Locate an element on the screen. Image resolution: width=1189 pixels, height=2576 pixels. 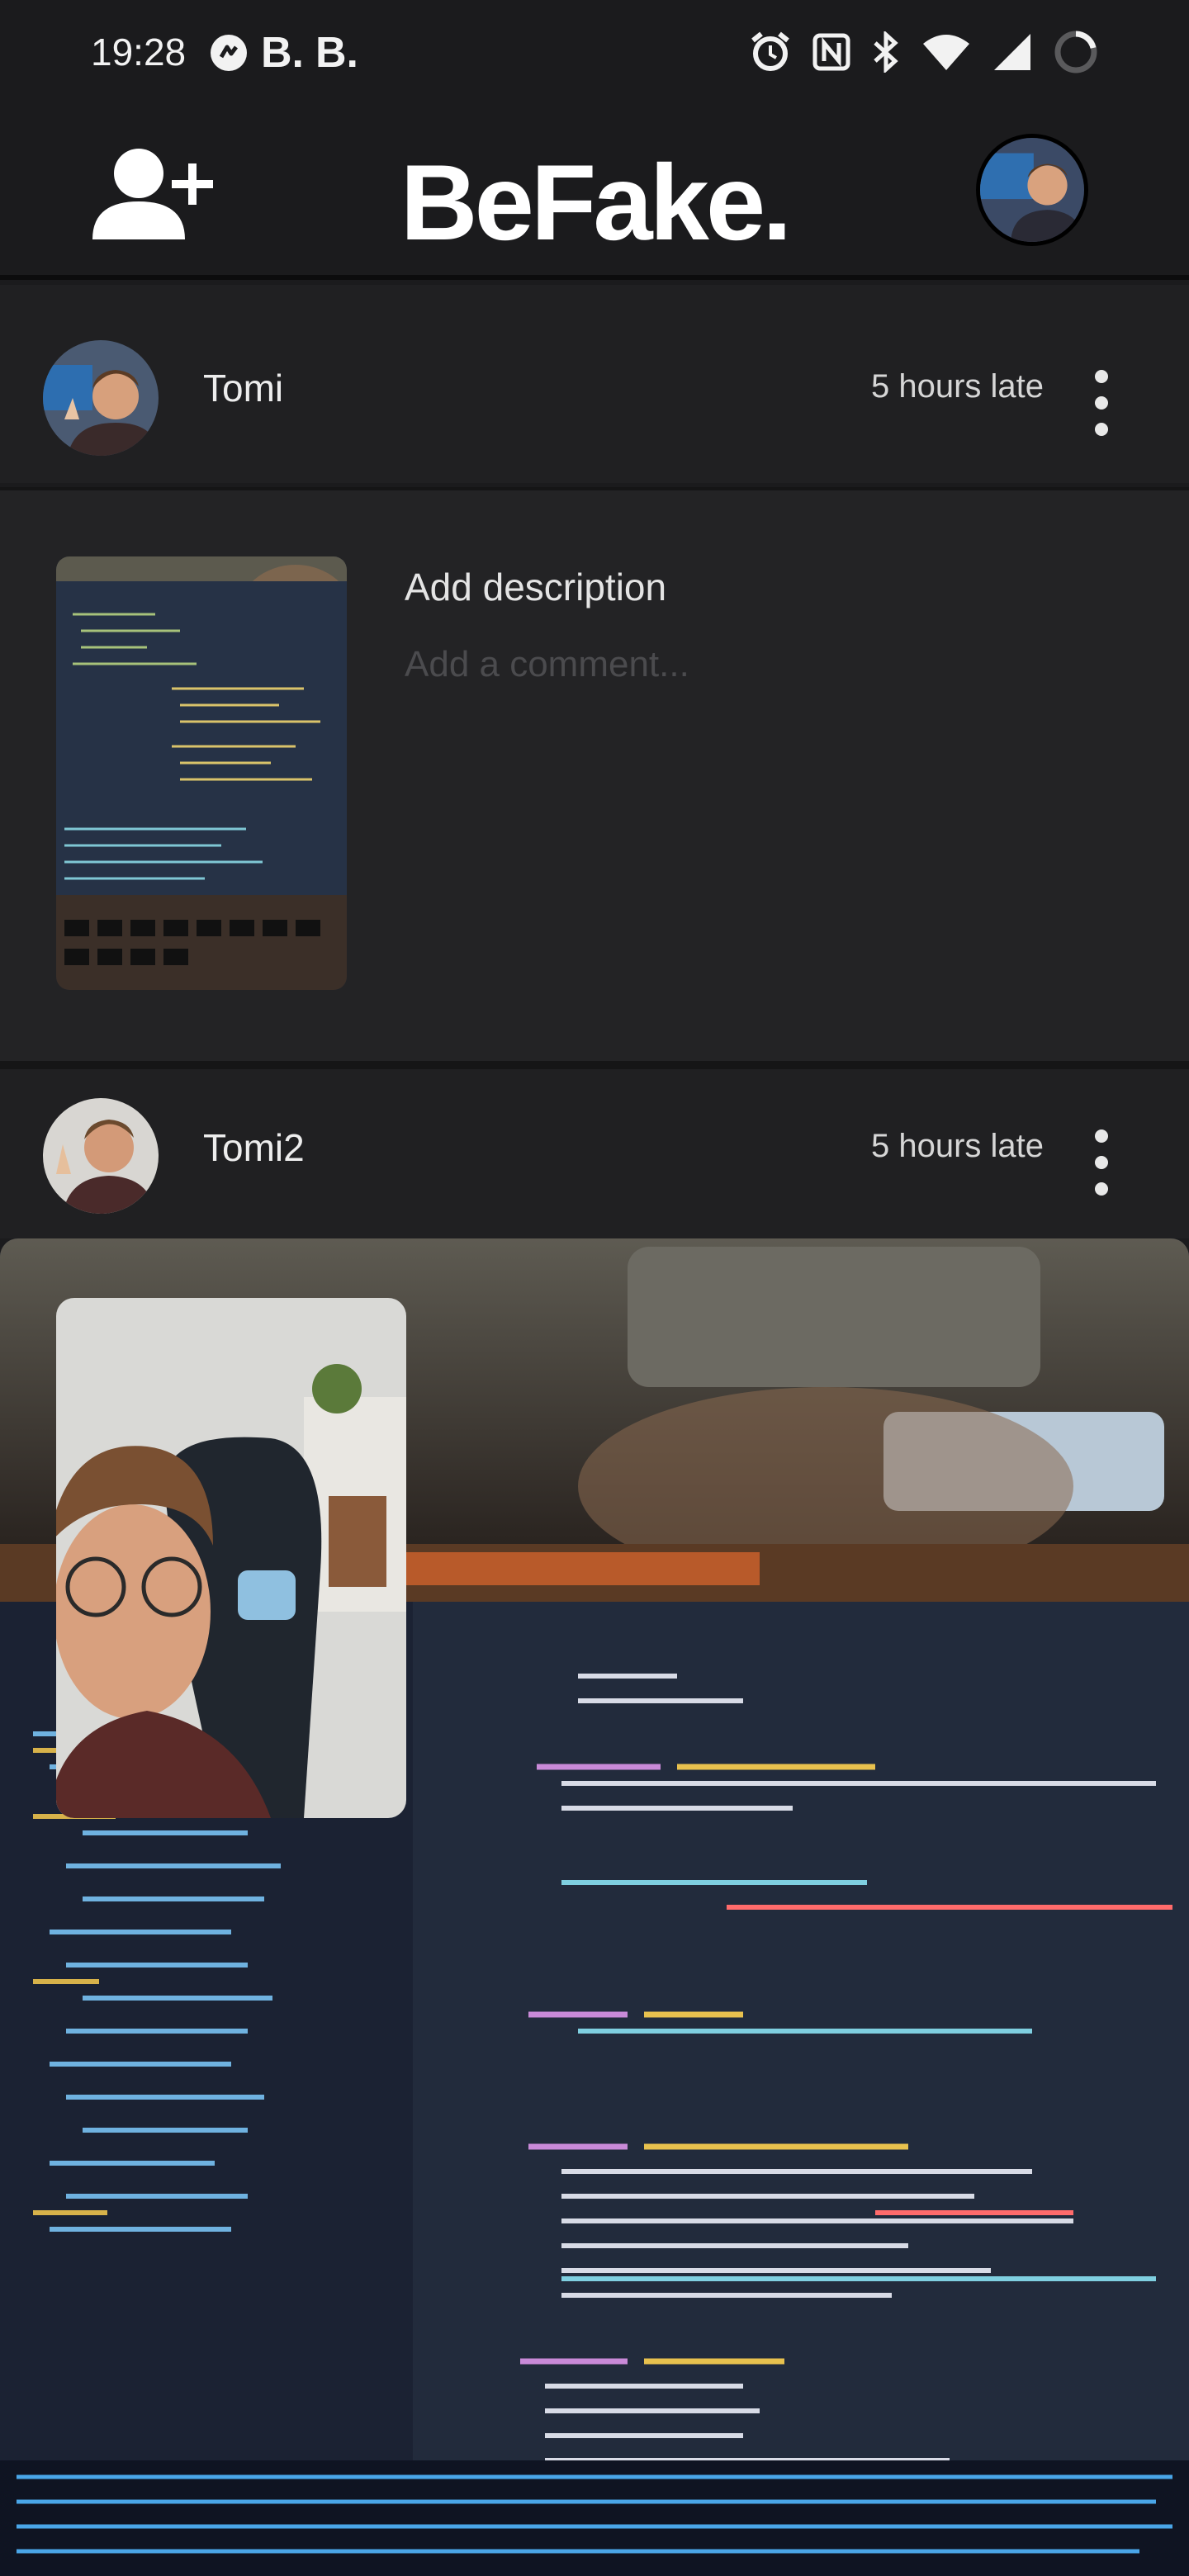
selfie-inset is located at coordinates (231, 1558).